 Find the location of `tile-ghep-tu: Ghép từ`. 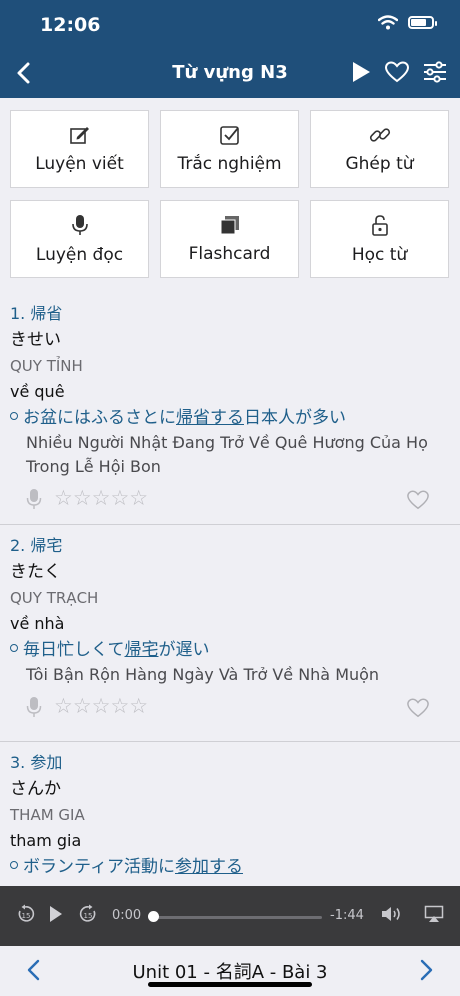

tile-ghep-tu: Ghép từ is located at coordinates (379, 149).